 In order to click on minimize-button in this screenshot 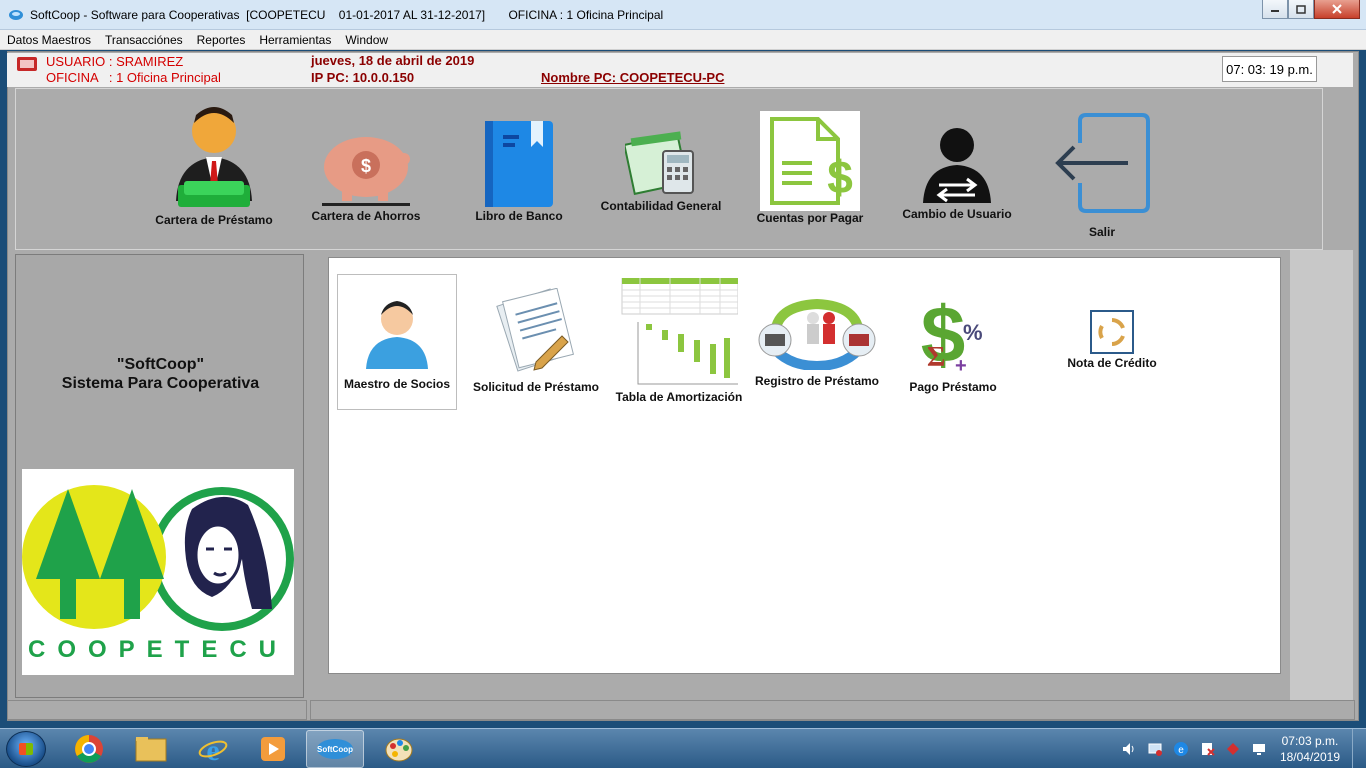, I will do `click(1275, 9)`.